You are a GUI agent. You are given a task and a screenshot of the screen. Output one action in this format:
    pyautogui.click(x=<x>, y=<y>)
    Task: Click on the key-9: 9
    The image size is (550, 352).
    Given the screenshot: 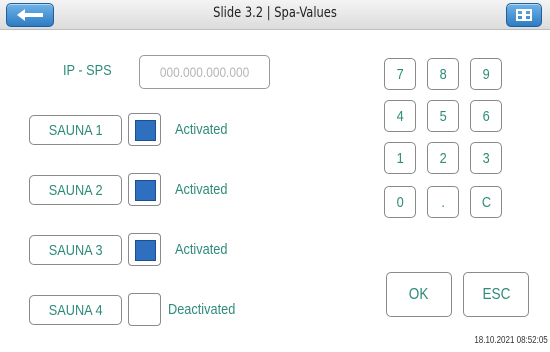 What is the action you would take?
    pyautogui.click(x=486, y=74)
    